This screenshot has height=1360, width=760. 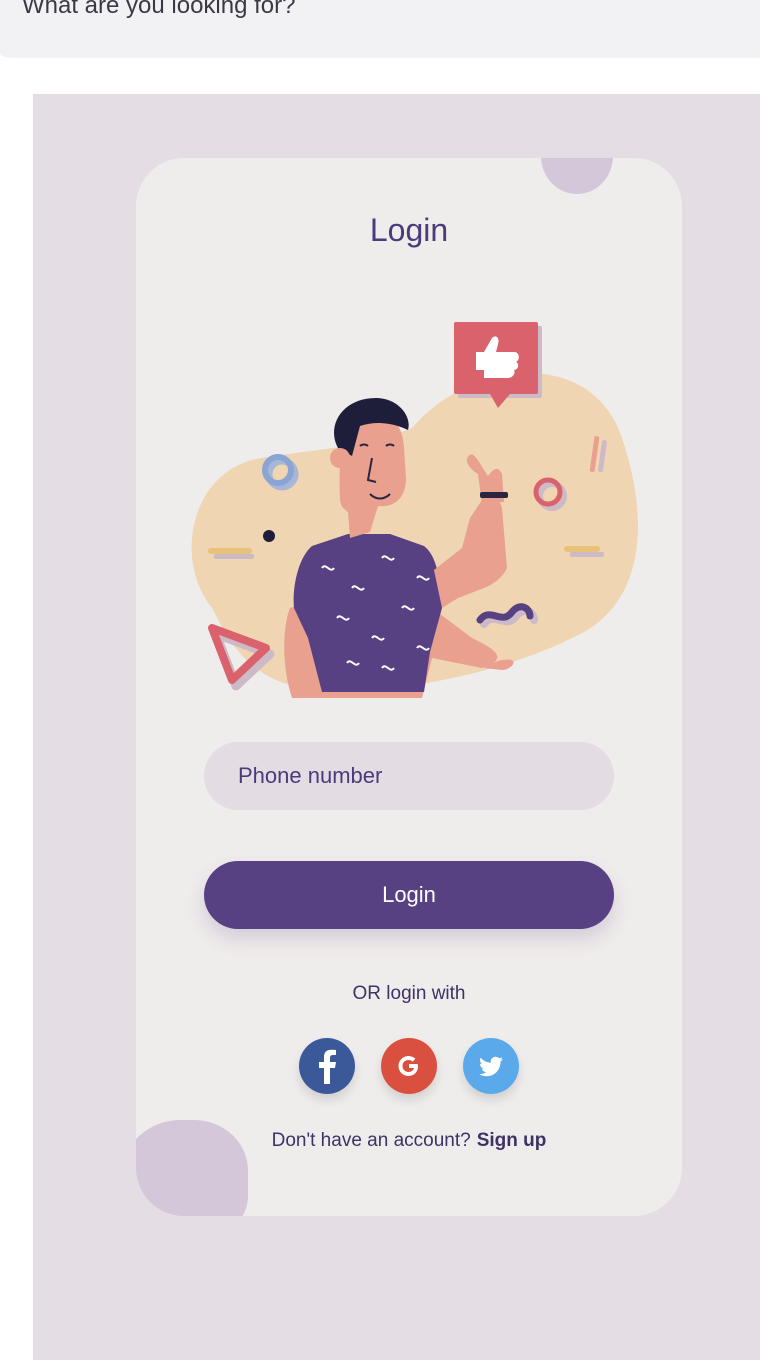 What do you see at coordinates (409, 230) in the screenshot?
I see `page-title: Login` at bounding box center [409, 230].